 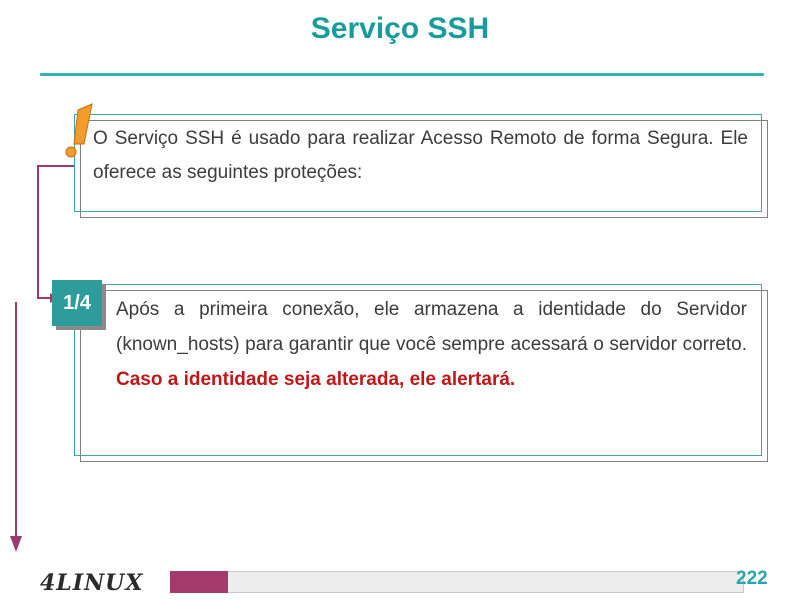 What do you see at coordinates (55, 232) in the screenshot?
I see `connector-line` at bounding box center [55, 232].